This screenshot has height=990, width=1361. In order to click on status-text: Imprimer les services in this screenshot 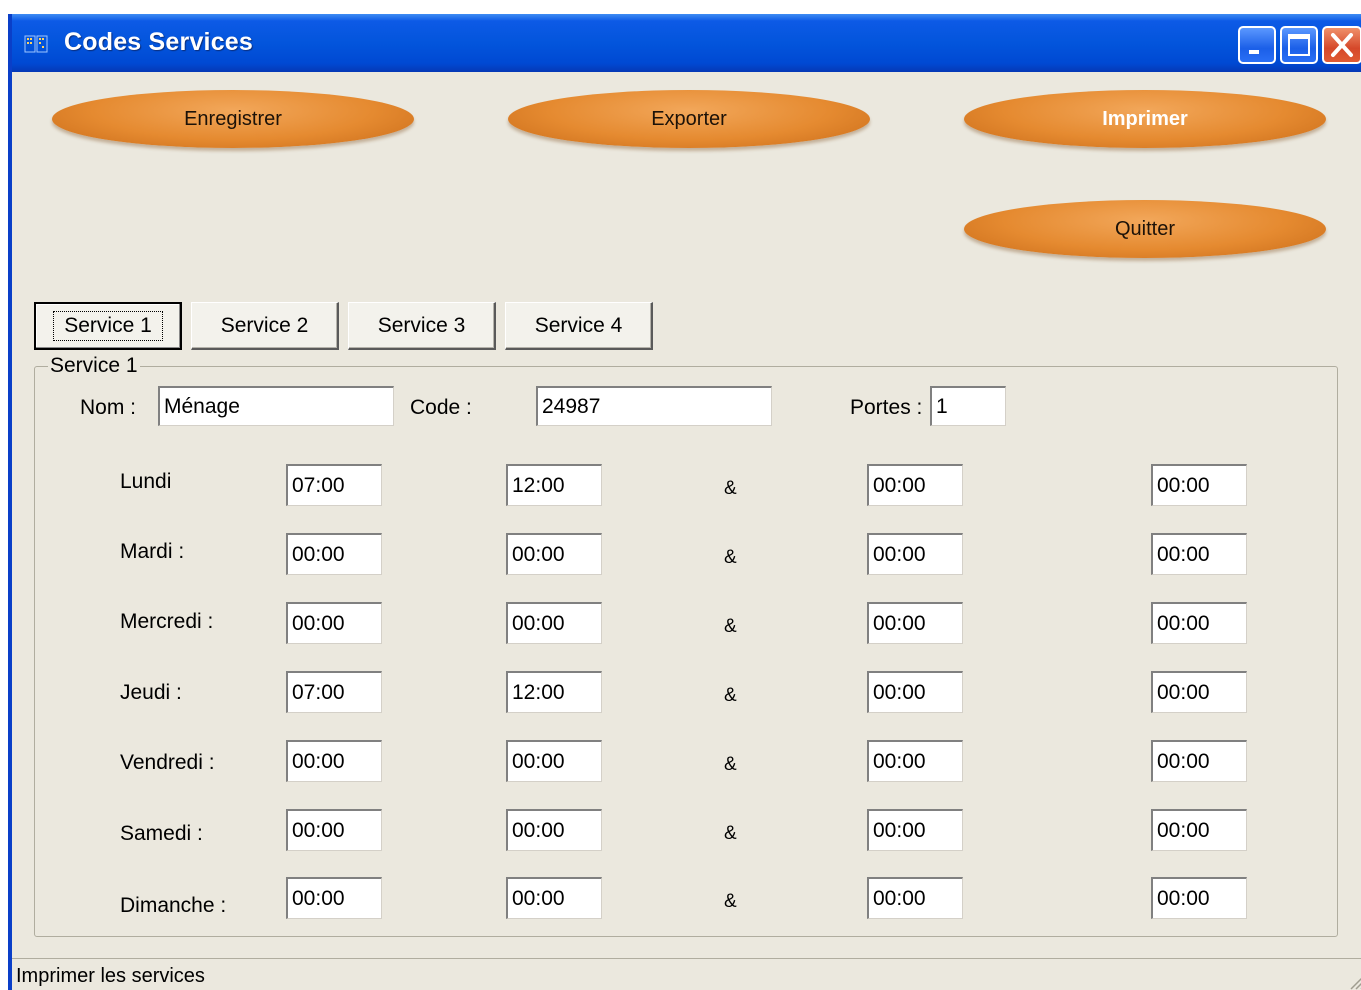, I will do `click(110, 976)`.